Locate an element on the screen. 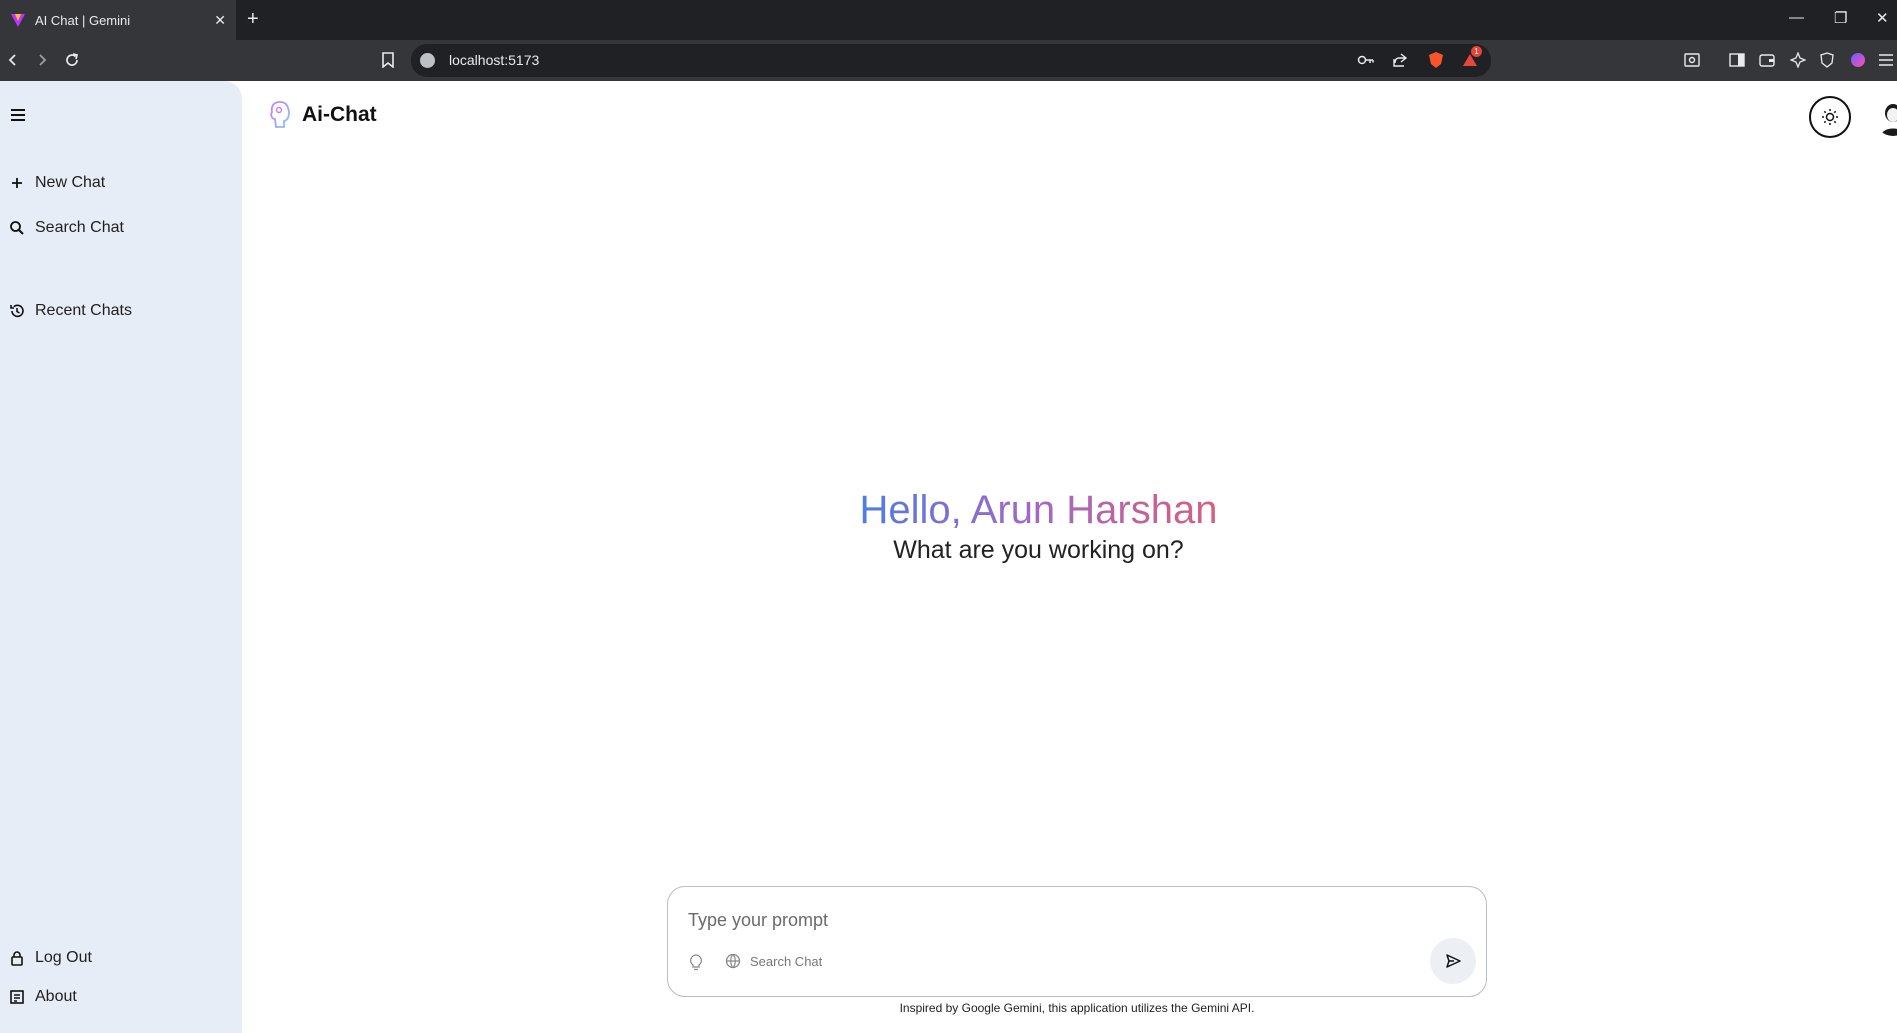 The width and height of the screenshot is (1897, 1033). history-icon is located at coordinates (17, 311).